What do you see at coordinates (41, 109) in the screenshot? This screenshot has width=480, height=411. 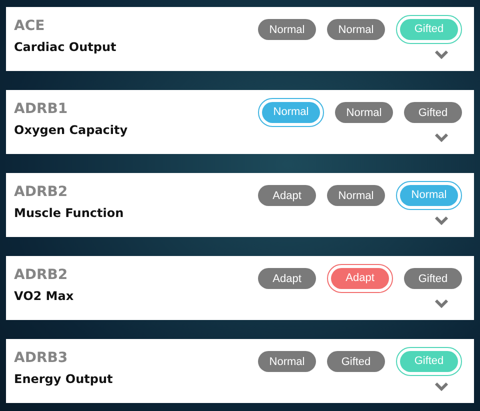 I see `gene-name: ADRB1` at bounding box center [41, 109].